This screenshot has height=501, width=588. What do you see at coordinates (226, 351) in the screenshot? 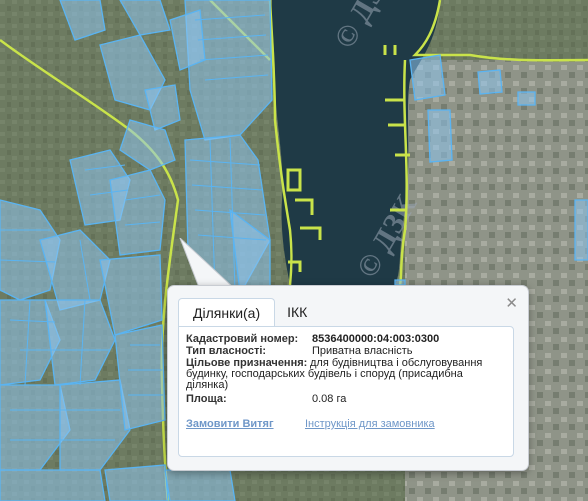
I see `ownership-label: Тип власності:` at bounding box center [226, 351].